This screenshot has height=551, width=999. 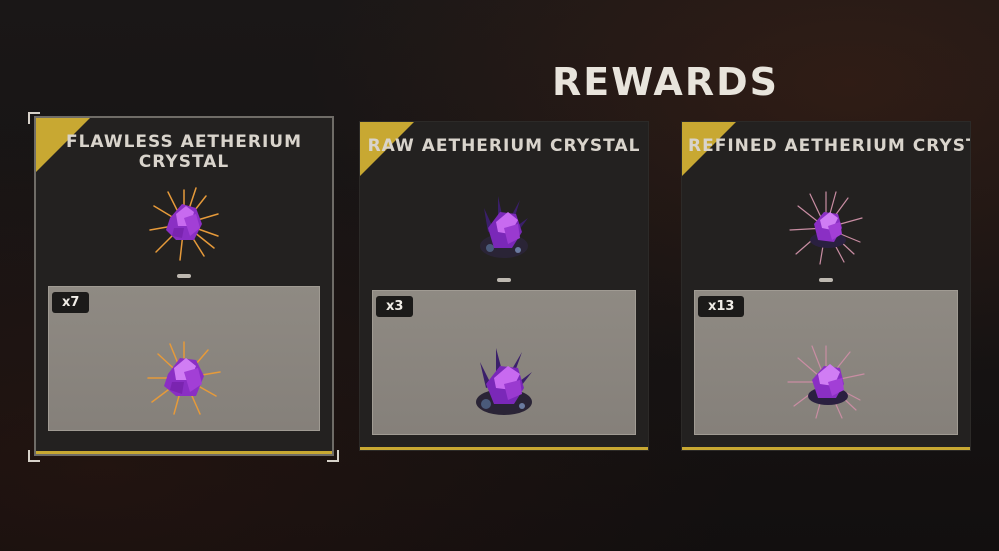 I want to click on reward-preview-panel: x3, so click(x=504, y=362).